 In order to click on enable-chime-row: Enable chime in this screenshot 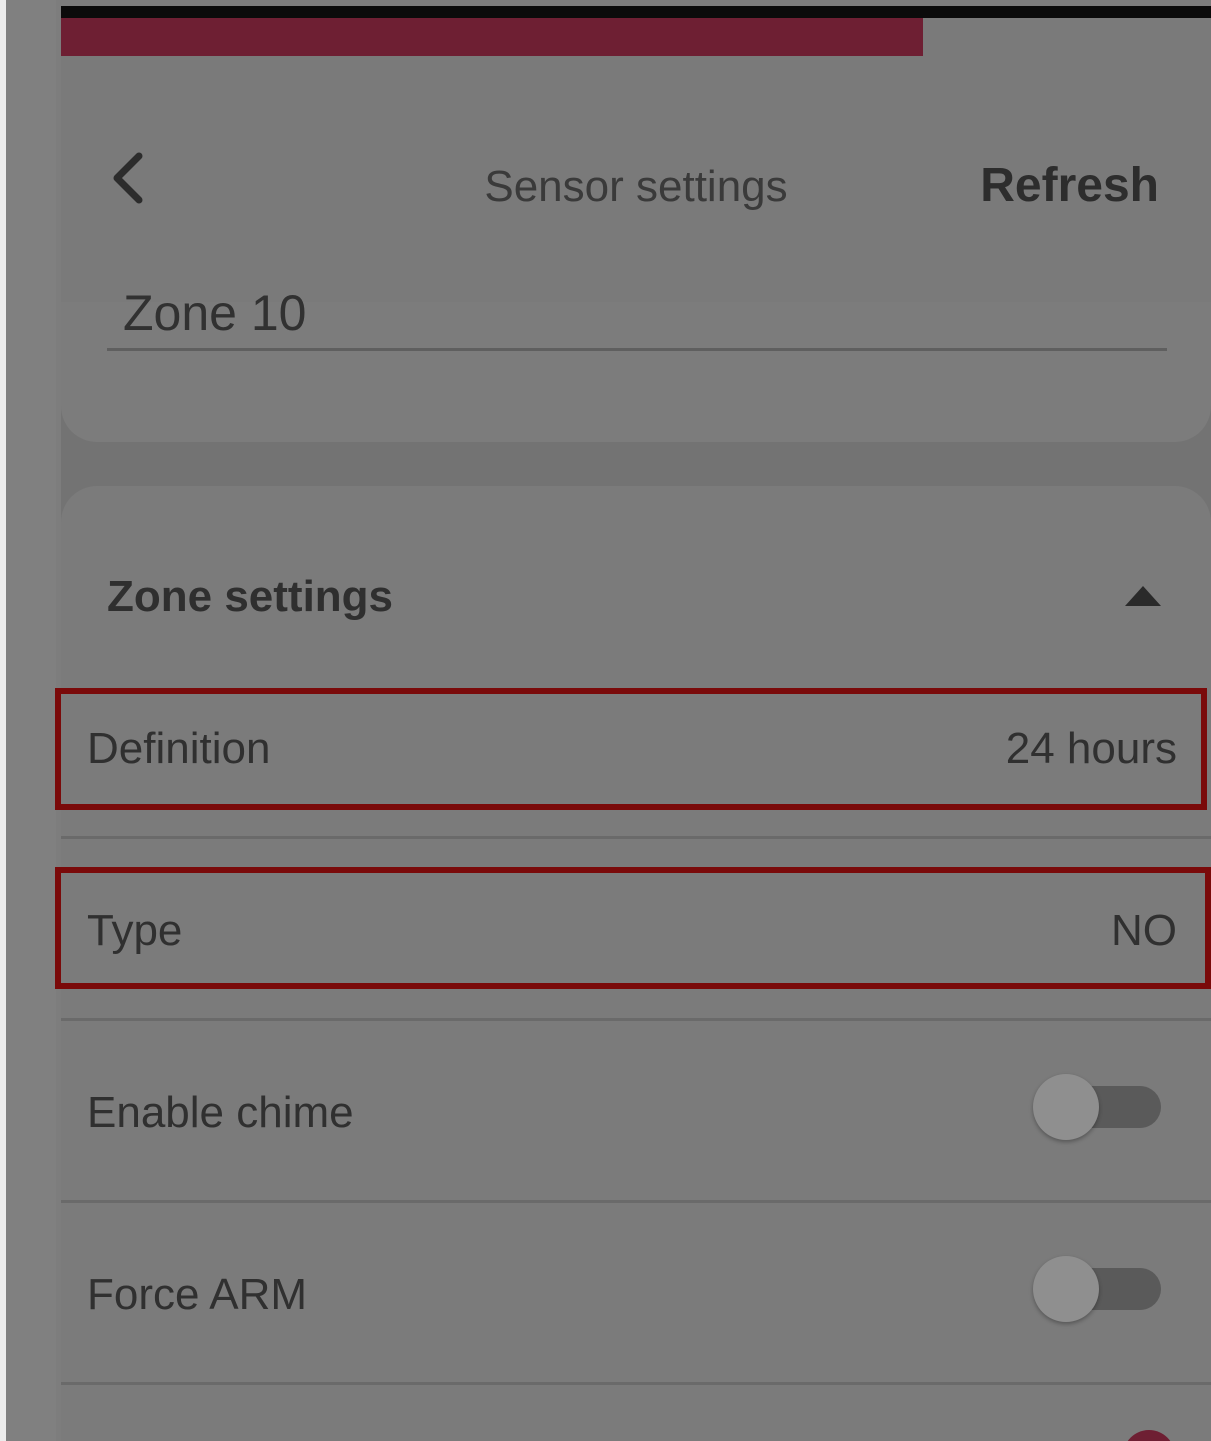, I will do `click(636, 1113)`.